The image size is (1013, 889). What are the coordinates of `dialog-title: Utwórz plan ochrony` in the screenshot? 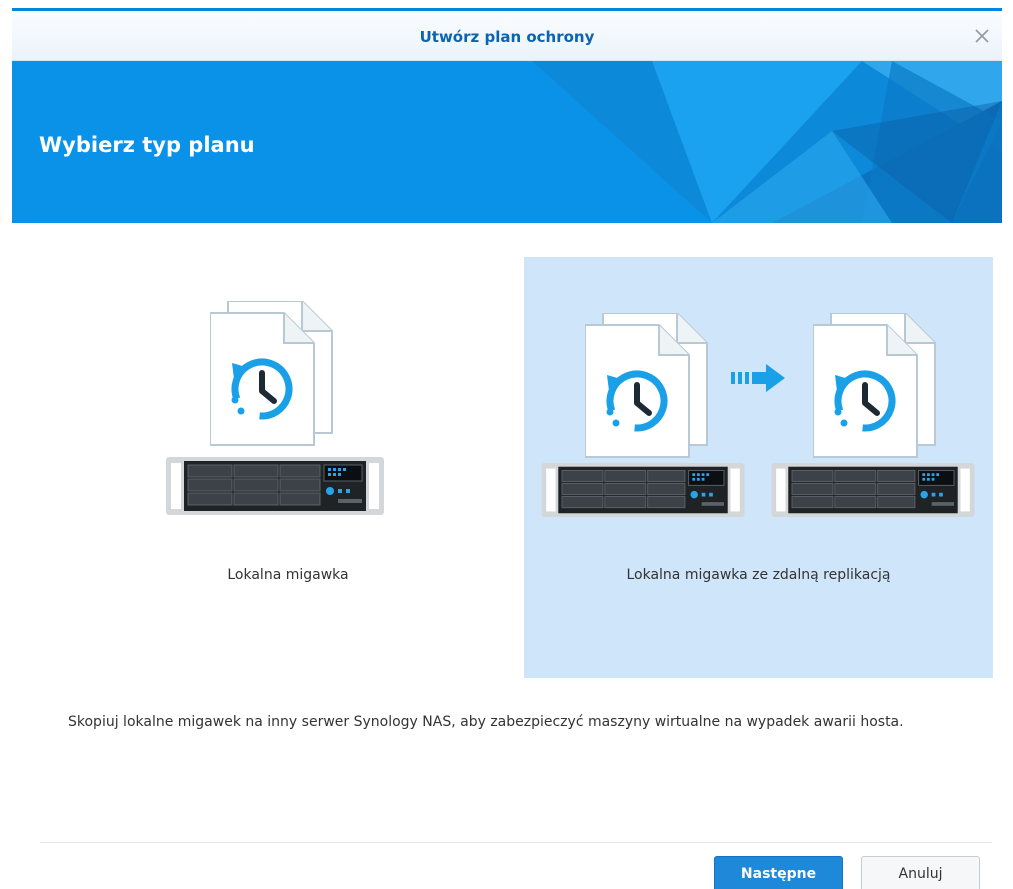 It's located at (507, 37).